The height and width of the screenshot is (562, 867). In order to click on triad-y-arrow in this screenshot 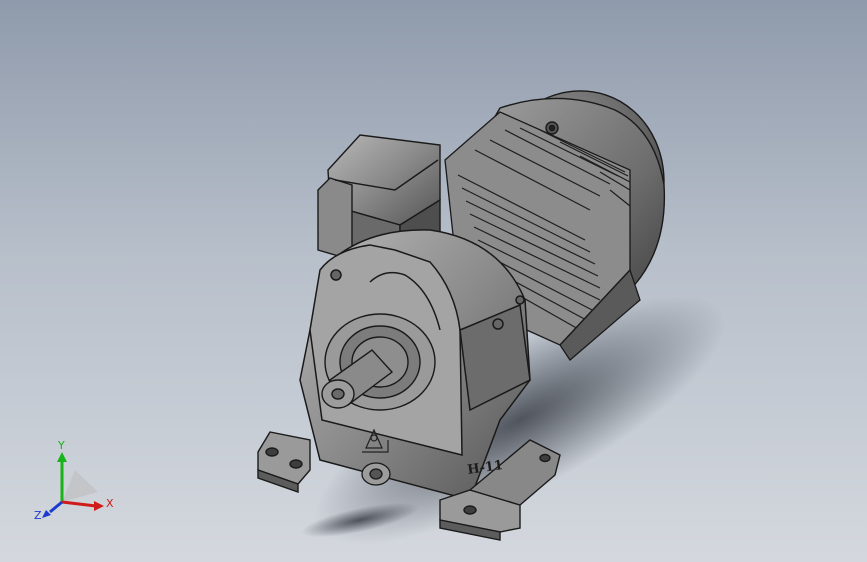, I will do `click(62, 457)`.